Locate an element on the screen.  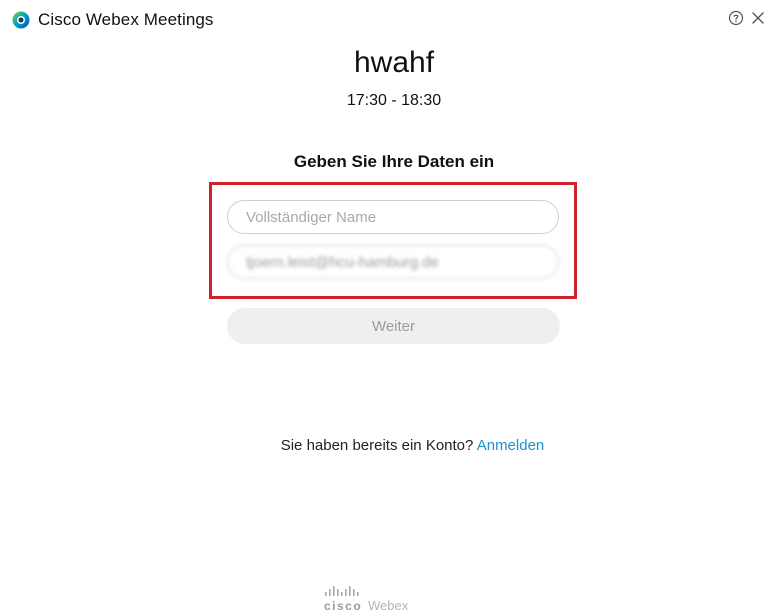
meeting-title: hwahf is located at coordinates (394, 62).